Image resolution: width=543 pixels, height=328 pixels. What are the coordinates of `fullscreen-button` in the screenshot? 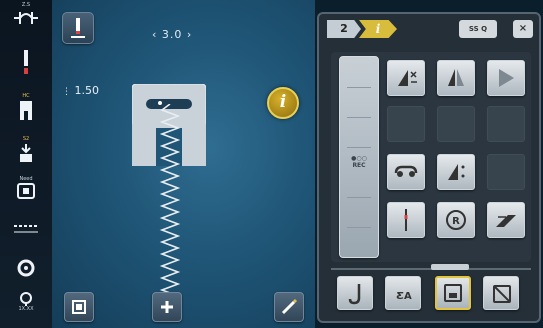 It's located at (79, 307).